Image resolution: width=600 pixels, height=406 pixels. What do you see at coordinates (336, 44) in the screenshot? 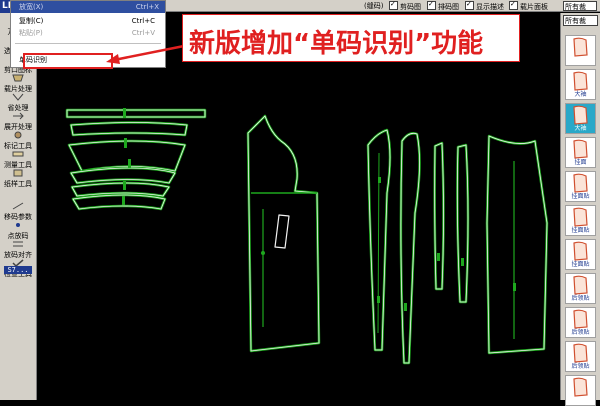
I see `annotation-text: 新版增加“单码识别”功能` at bounding box center [336, 44].